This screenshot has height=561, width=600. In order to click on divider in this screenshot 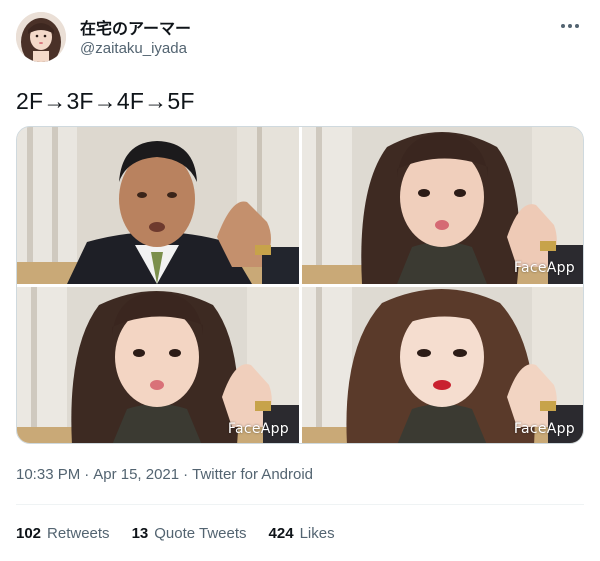, I will do `click(300, 504)`.